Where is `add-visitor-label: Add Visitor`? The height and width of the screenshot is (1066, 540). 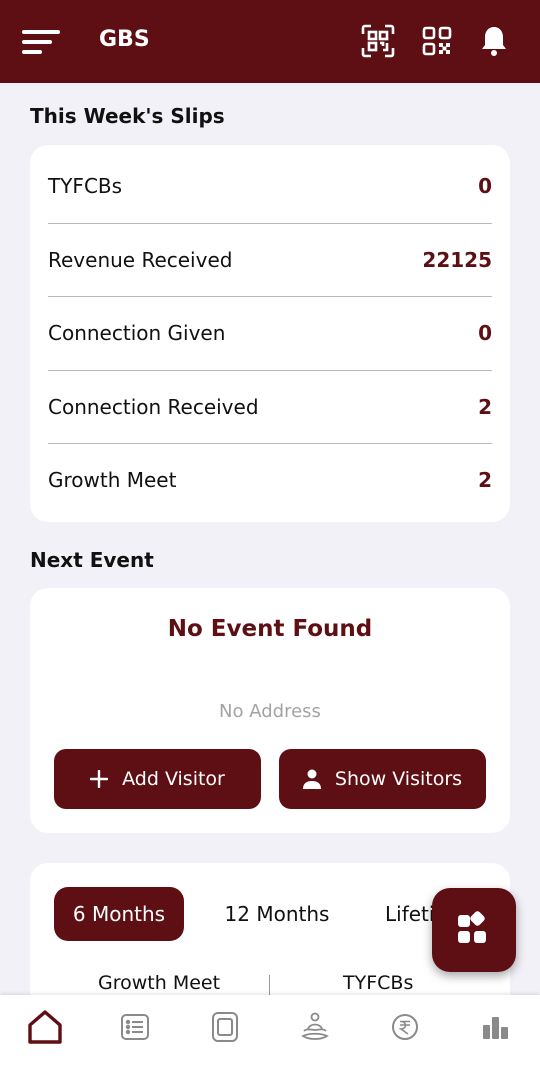
add-visitor-label: Add Visitor is located at coordinates (173, 779).